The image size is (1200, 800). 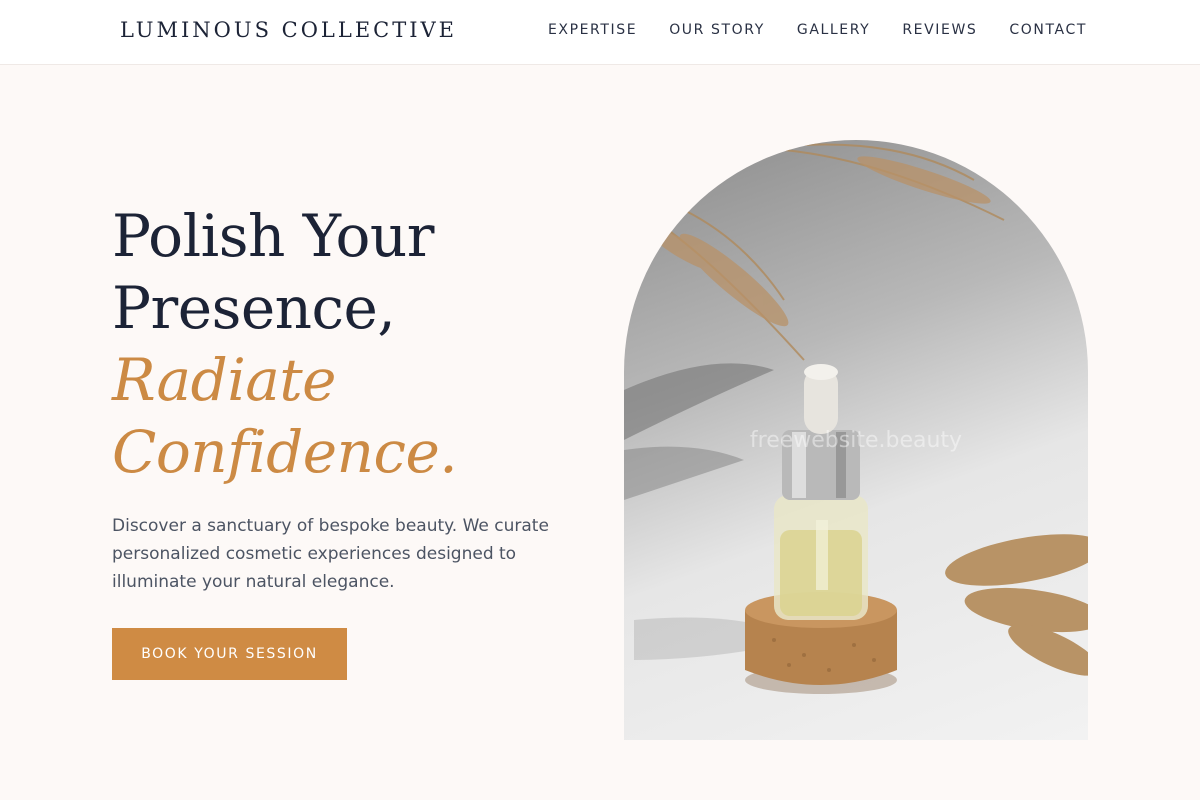 I want to click on nav-link-gallery: GALLERY, so click(x=833, y=30).